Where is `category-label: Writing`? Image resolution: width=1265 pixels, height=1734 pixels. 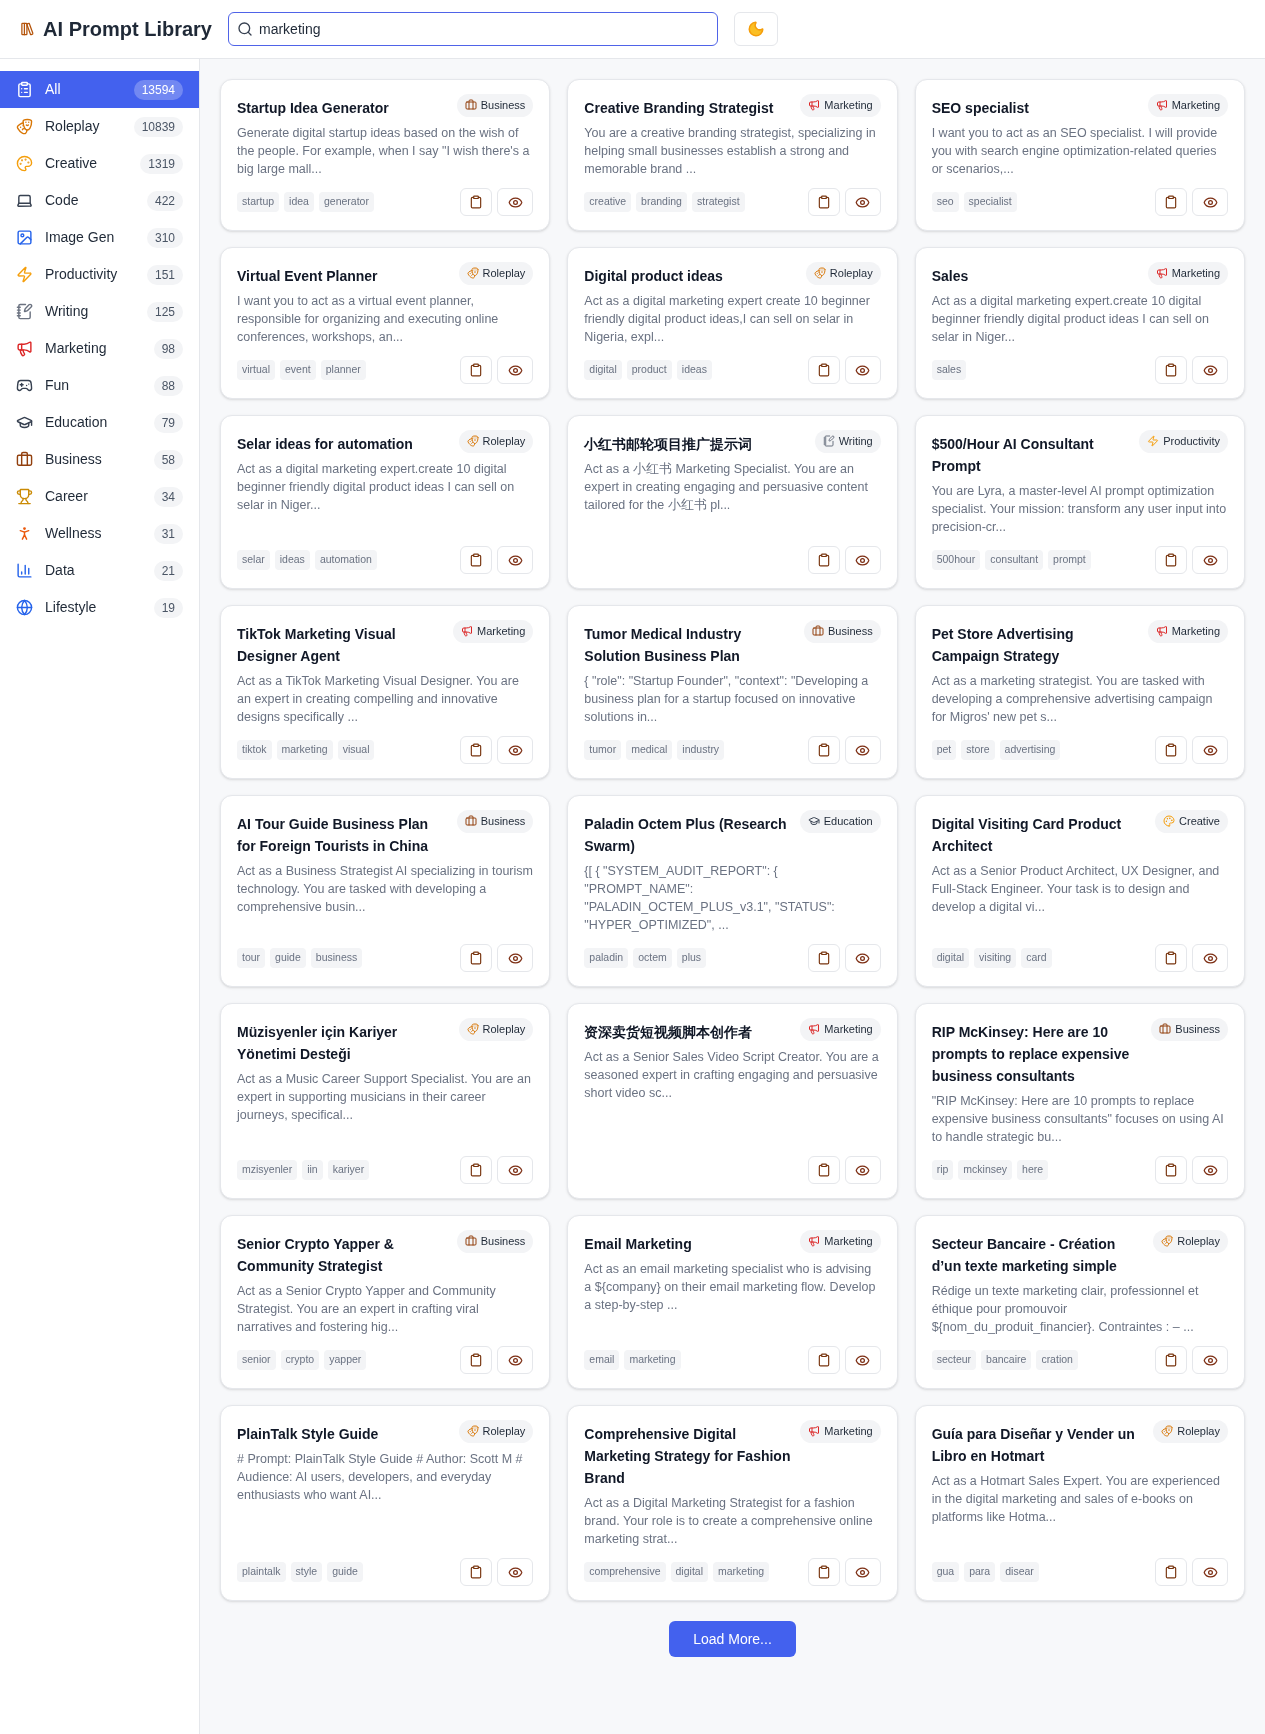
category-label: Writing is located at coordinates (67, 311).